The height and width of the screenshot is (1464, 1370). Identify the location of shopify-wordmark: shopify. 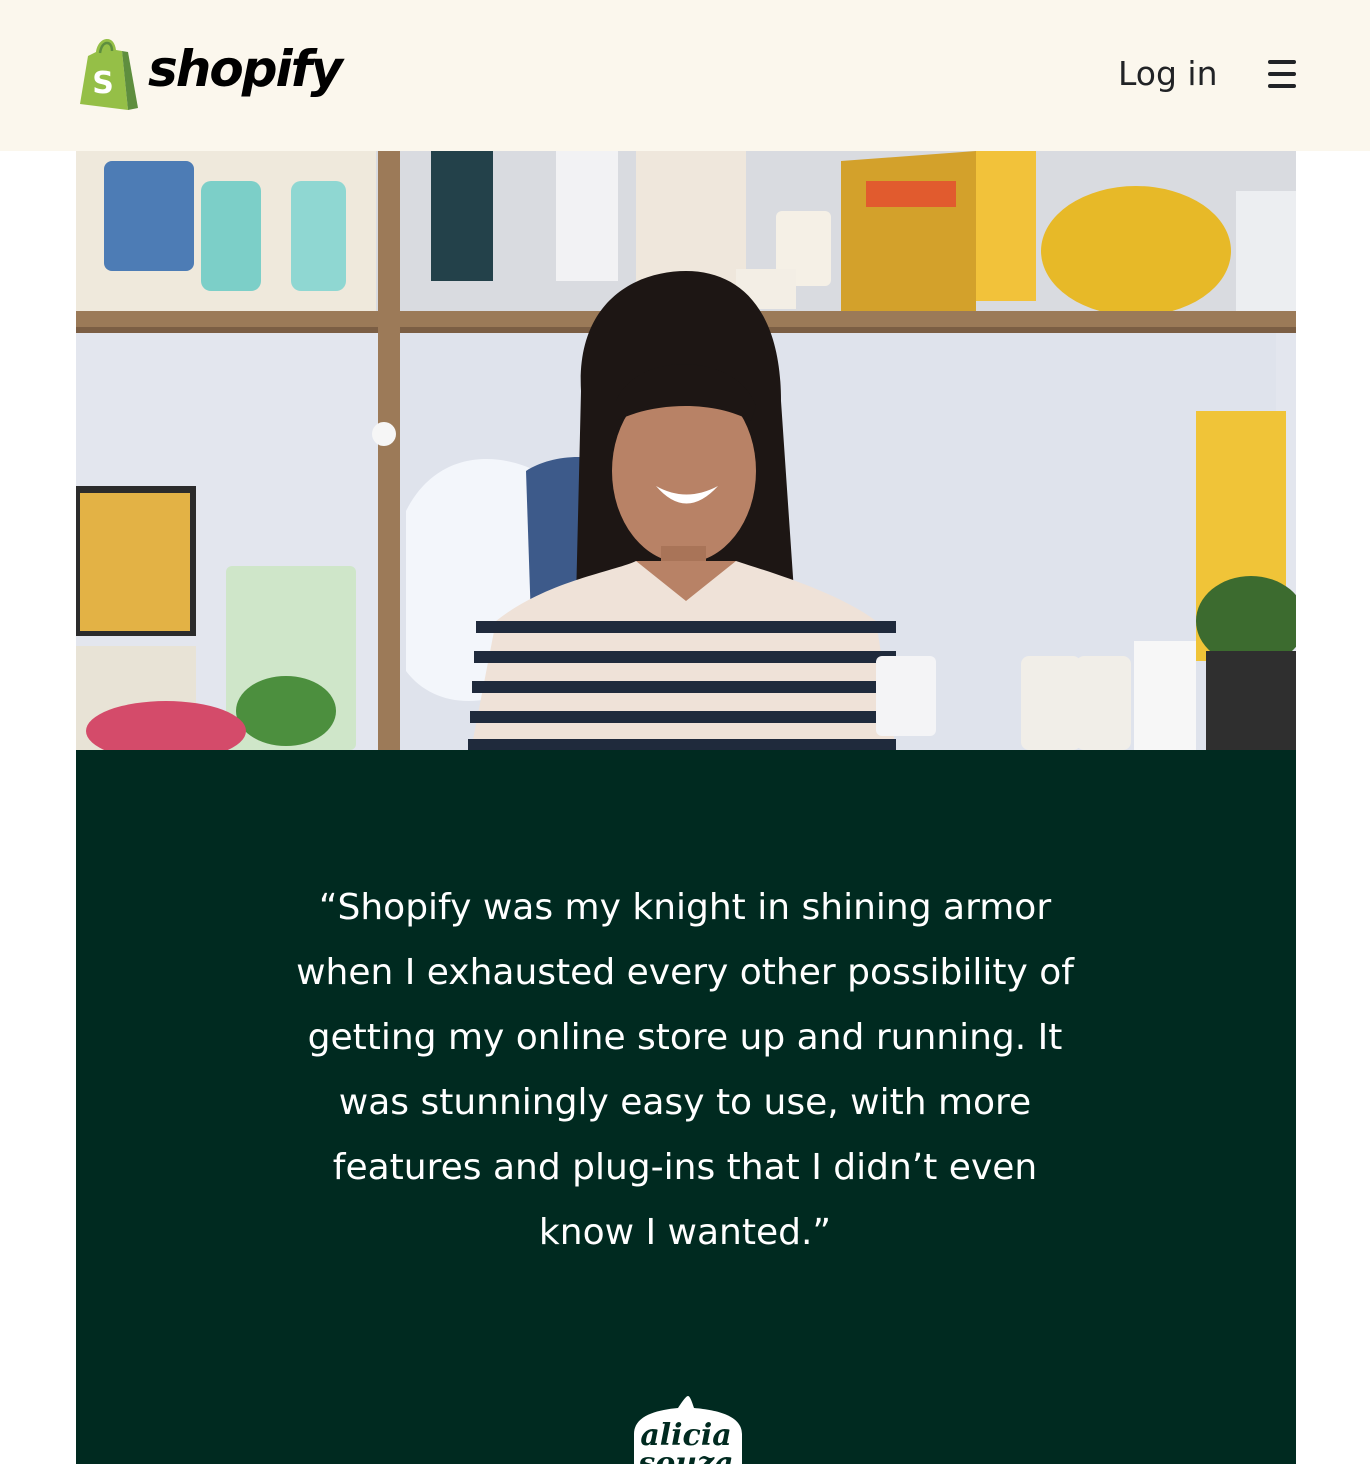
(245, 69).